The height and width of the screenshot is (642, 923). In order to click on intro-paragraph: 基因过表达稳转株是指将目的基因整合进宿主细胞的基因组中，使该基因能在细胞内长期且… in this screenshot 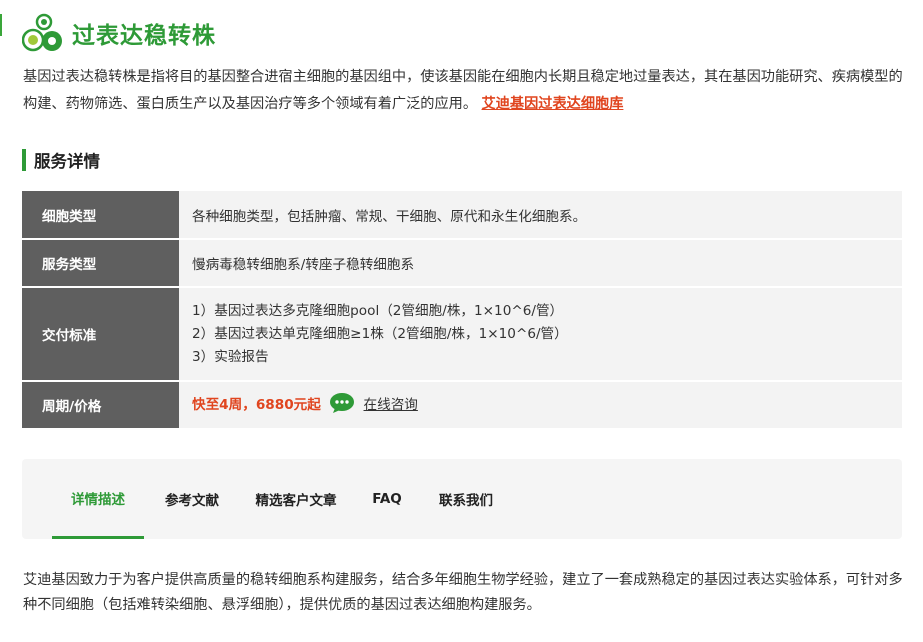, I will do `click(463, 91)`.